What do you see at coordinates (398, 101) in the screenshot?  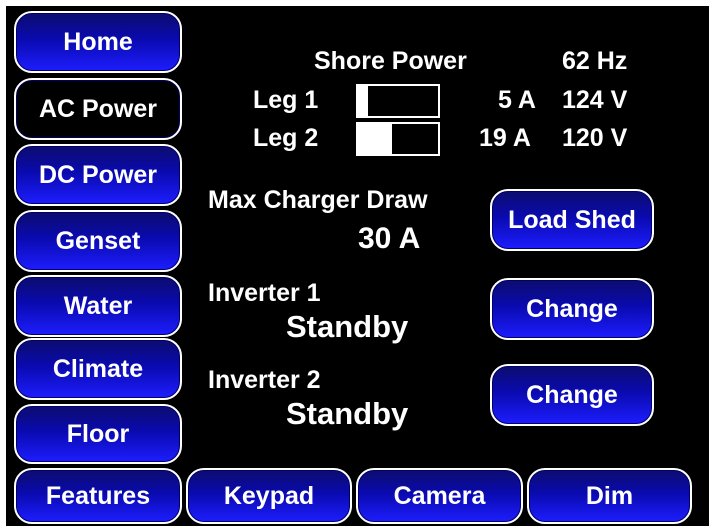 I see `leg1-level-bar` at bounding box center [398, 101].